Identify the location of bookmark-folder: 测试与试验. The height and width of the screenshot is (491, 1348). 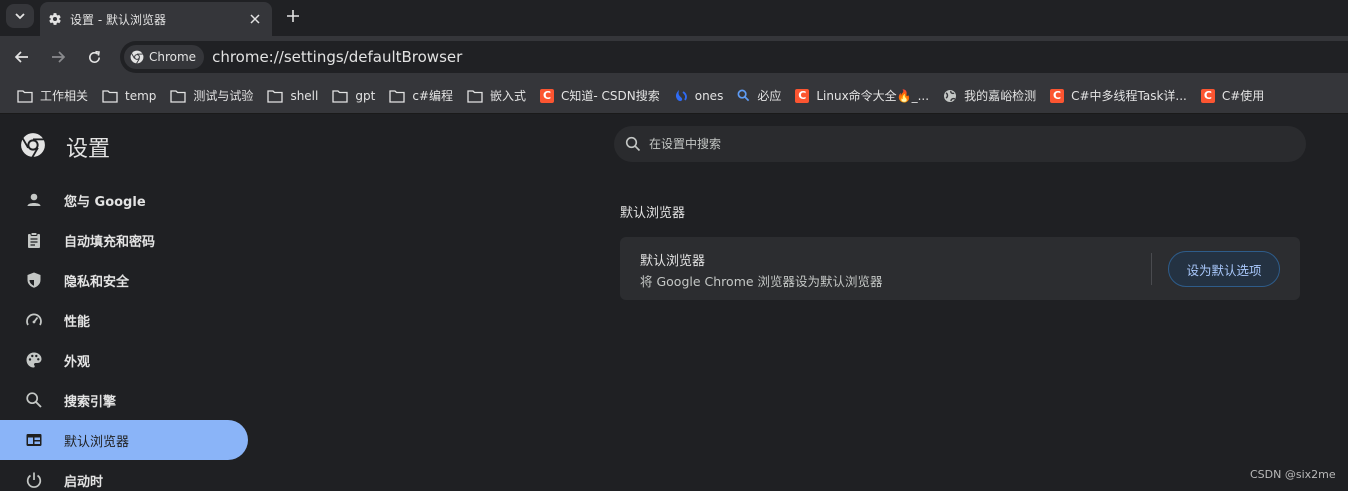
(211, 96).